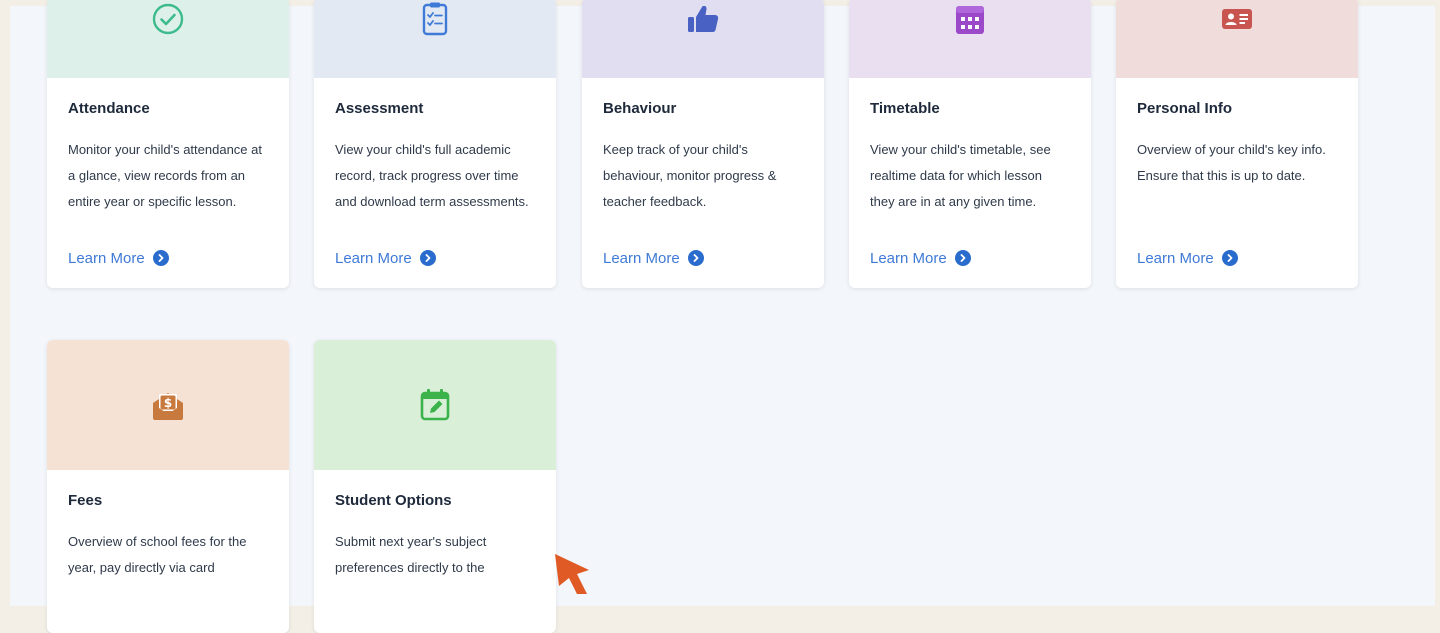 Image resolution: width=1440 pixels, height=633 pixels. Describe the element at coordinates (168, 19) in the screenshot. I see `check-circle-icon` at that location.